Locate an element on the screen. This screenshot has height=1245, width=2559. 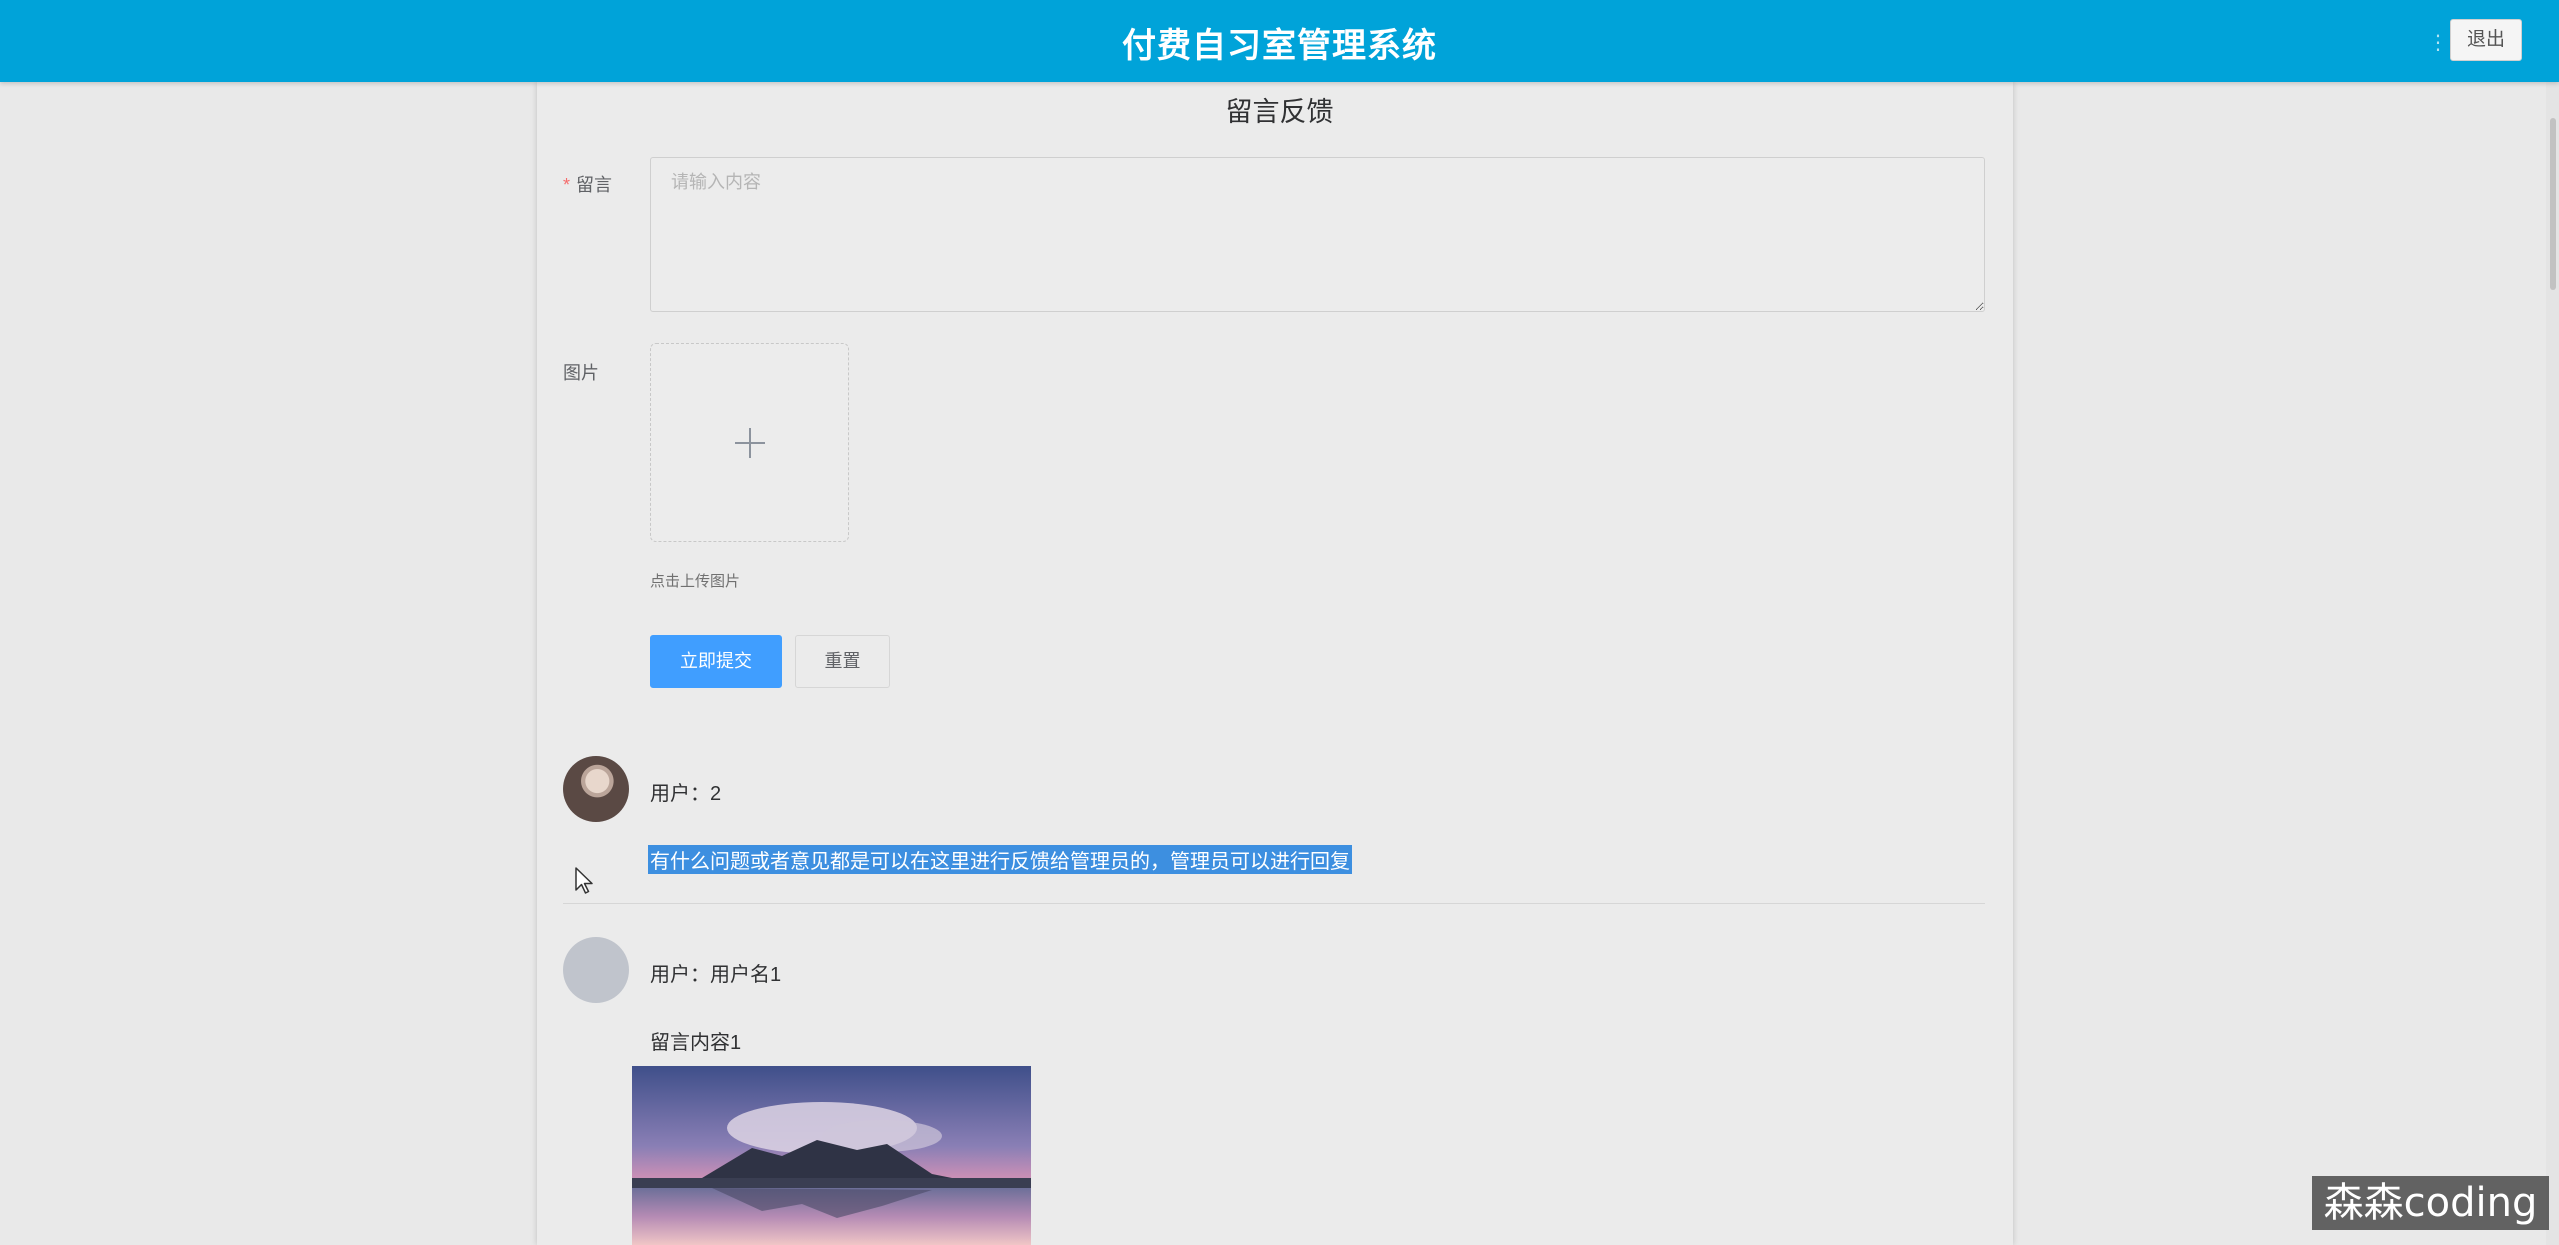
message-input is located at coordinates (1317, 234).